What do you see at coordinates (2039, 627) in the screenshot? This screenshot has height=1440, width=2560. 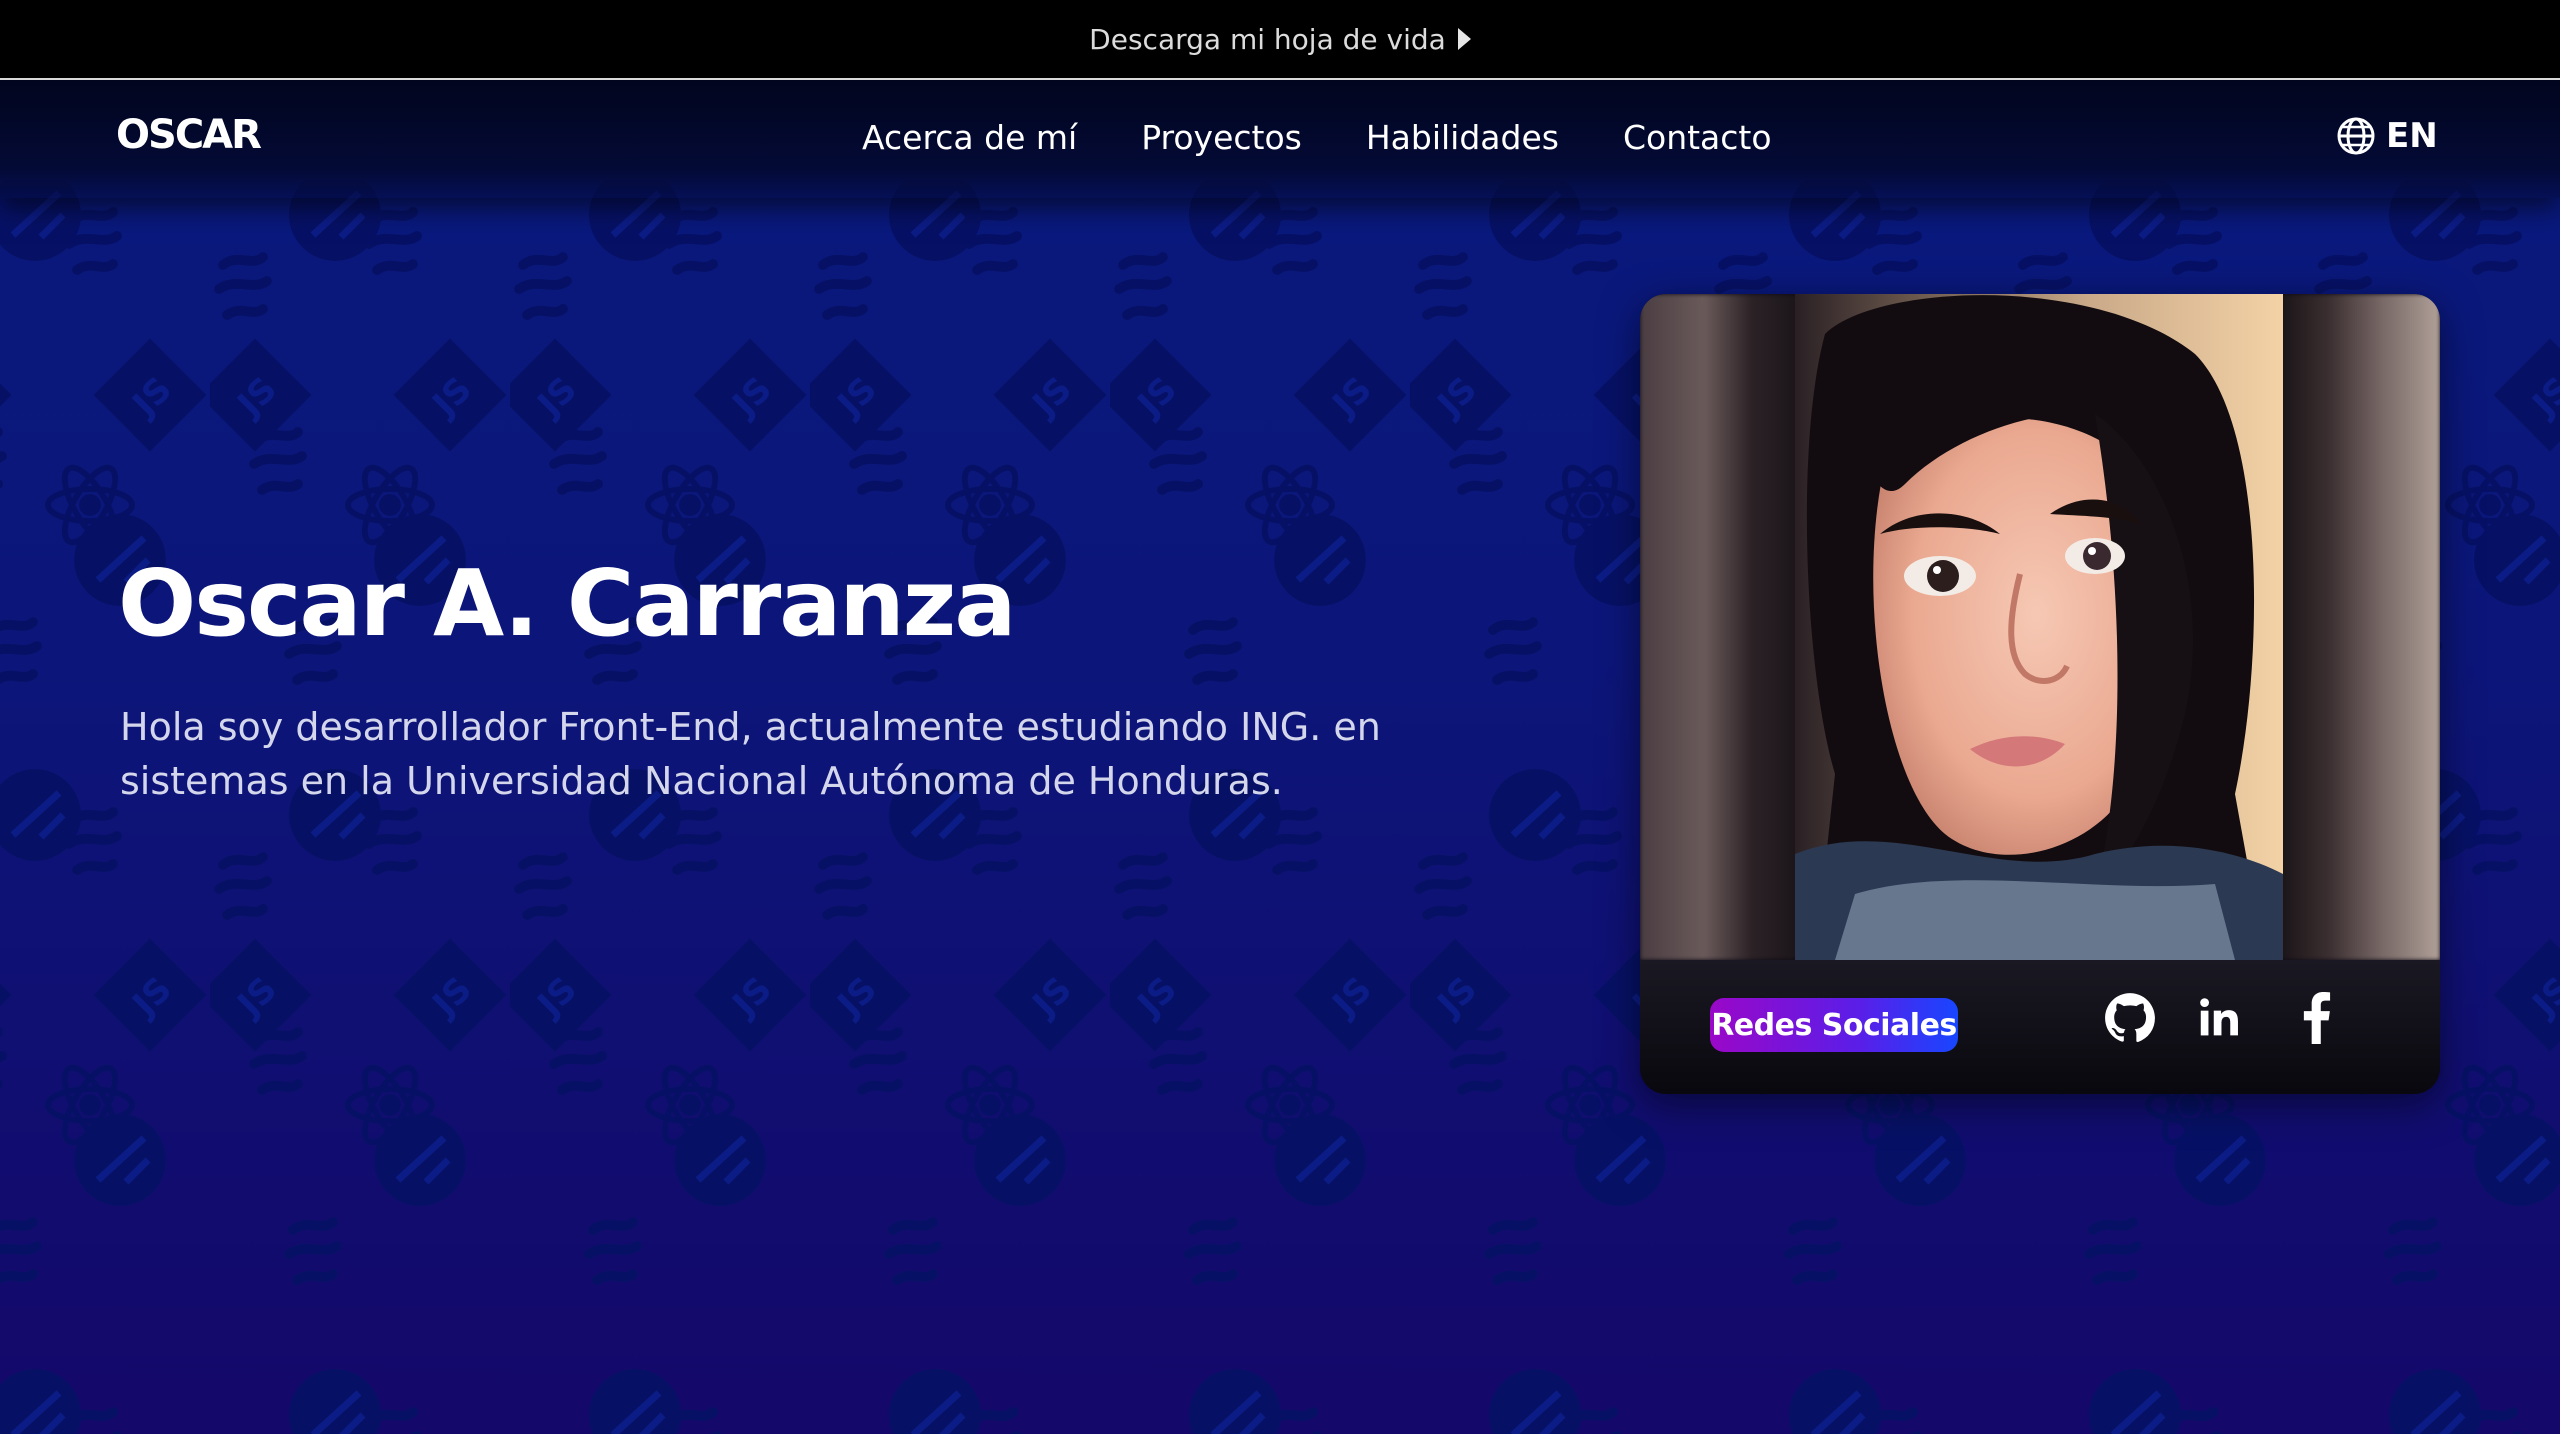 I see `profile-photo` at bounding box center [2039, 627].